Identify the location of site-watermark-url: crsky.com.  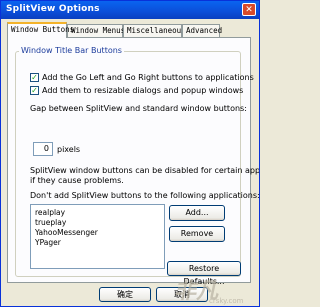
(226, 301).